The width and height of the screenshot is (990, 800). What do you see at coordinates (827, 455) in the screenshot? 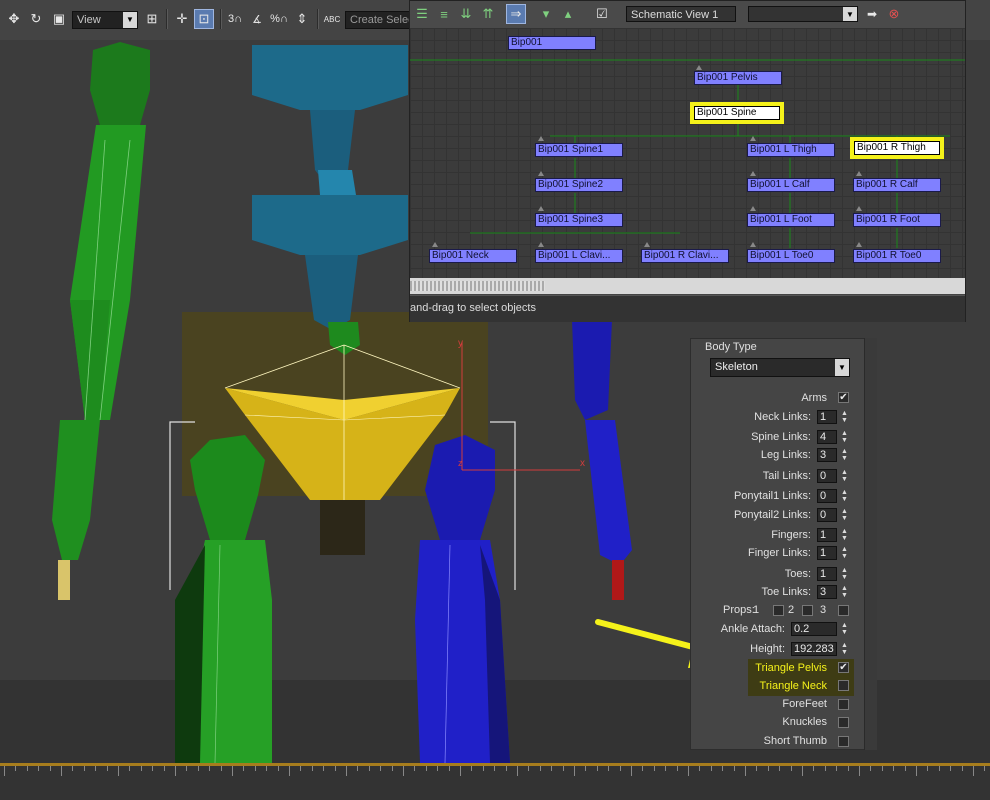
I see `leg-links-input: 3` at bounding box center [827, 455].